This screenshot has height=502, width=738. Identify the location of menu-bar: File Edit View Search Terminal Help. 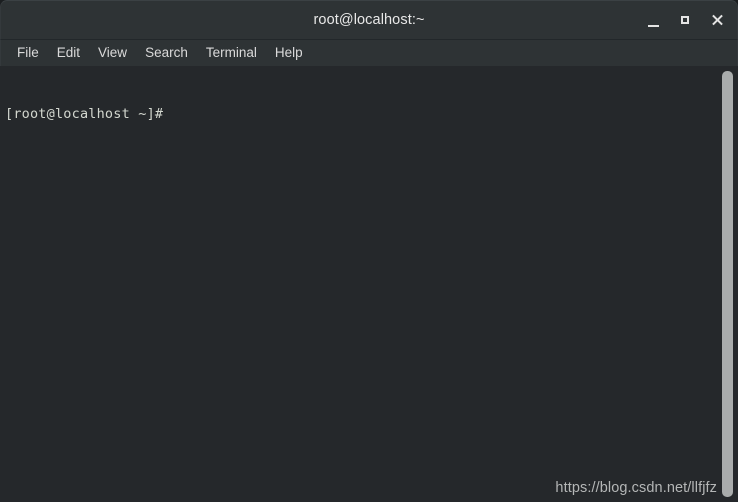
(369, 52).